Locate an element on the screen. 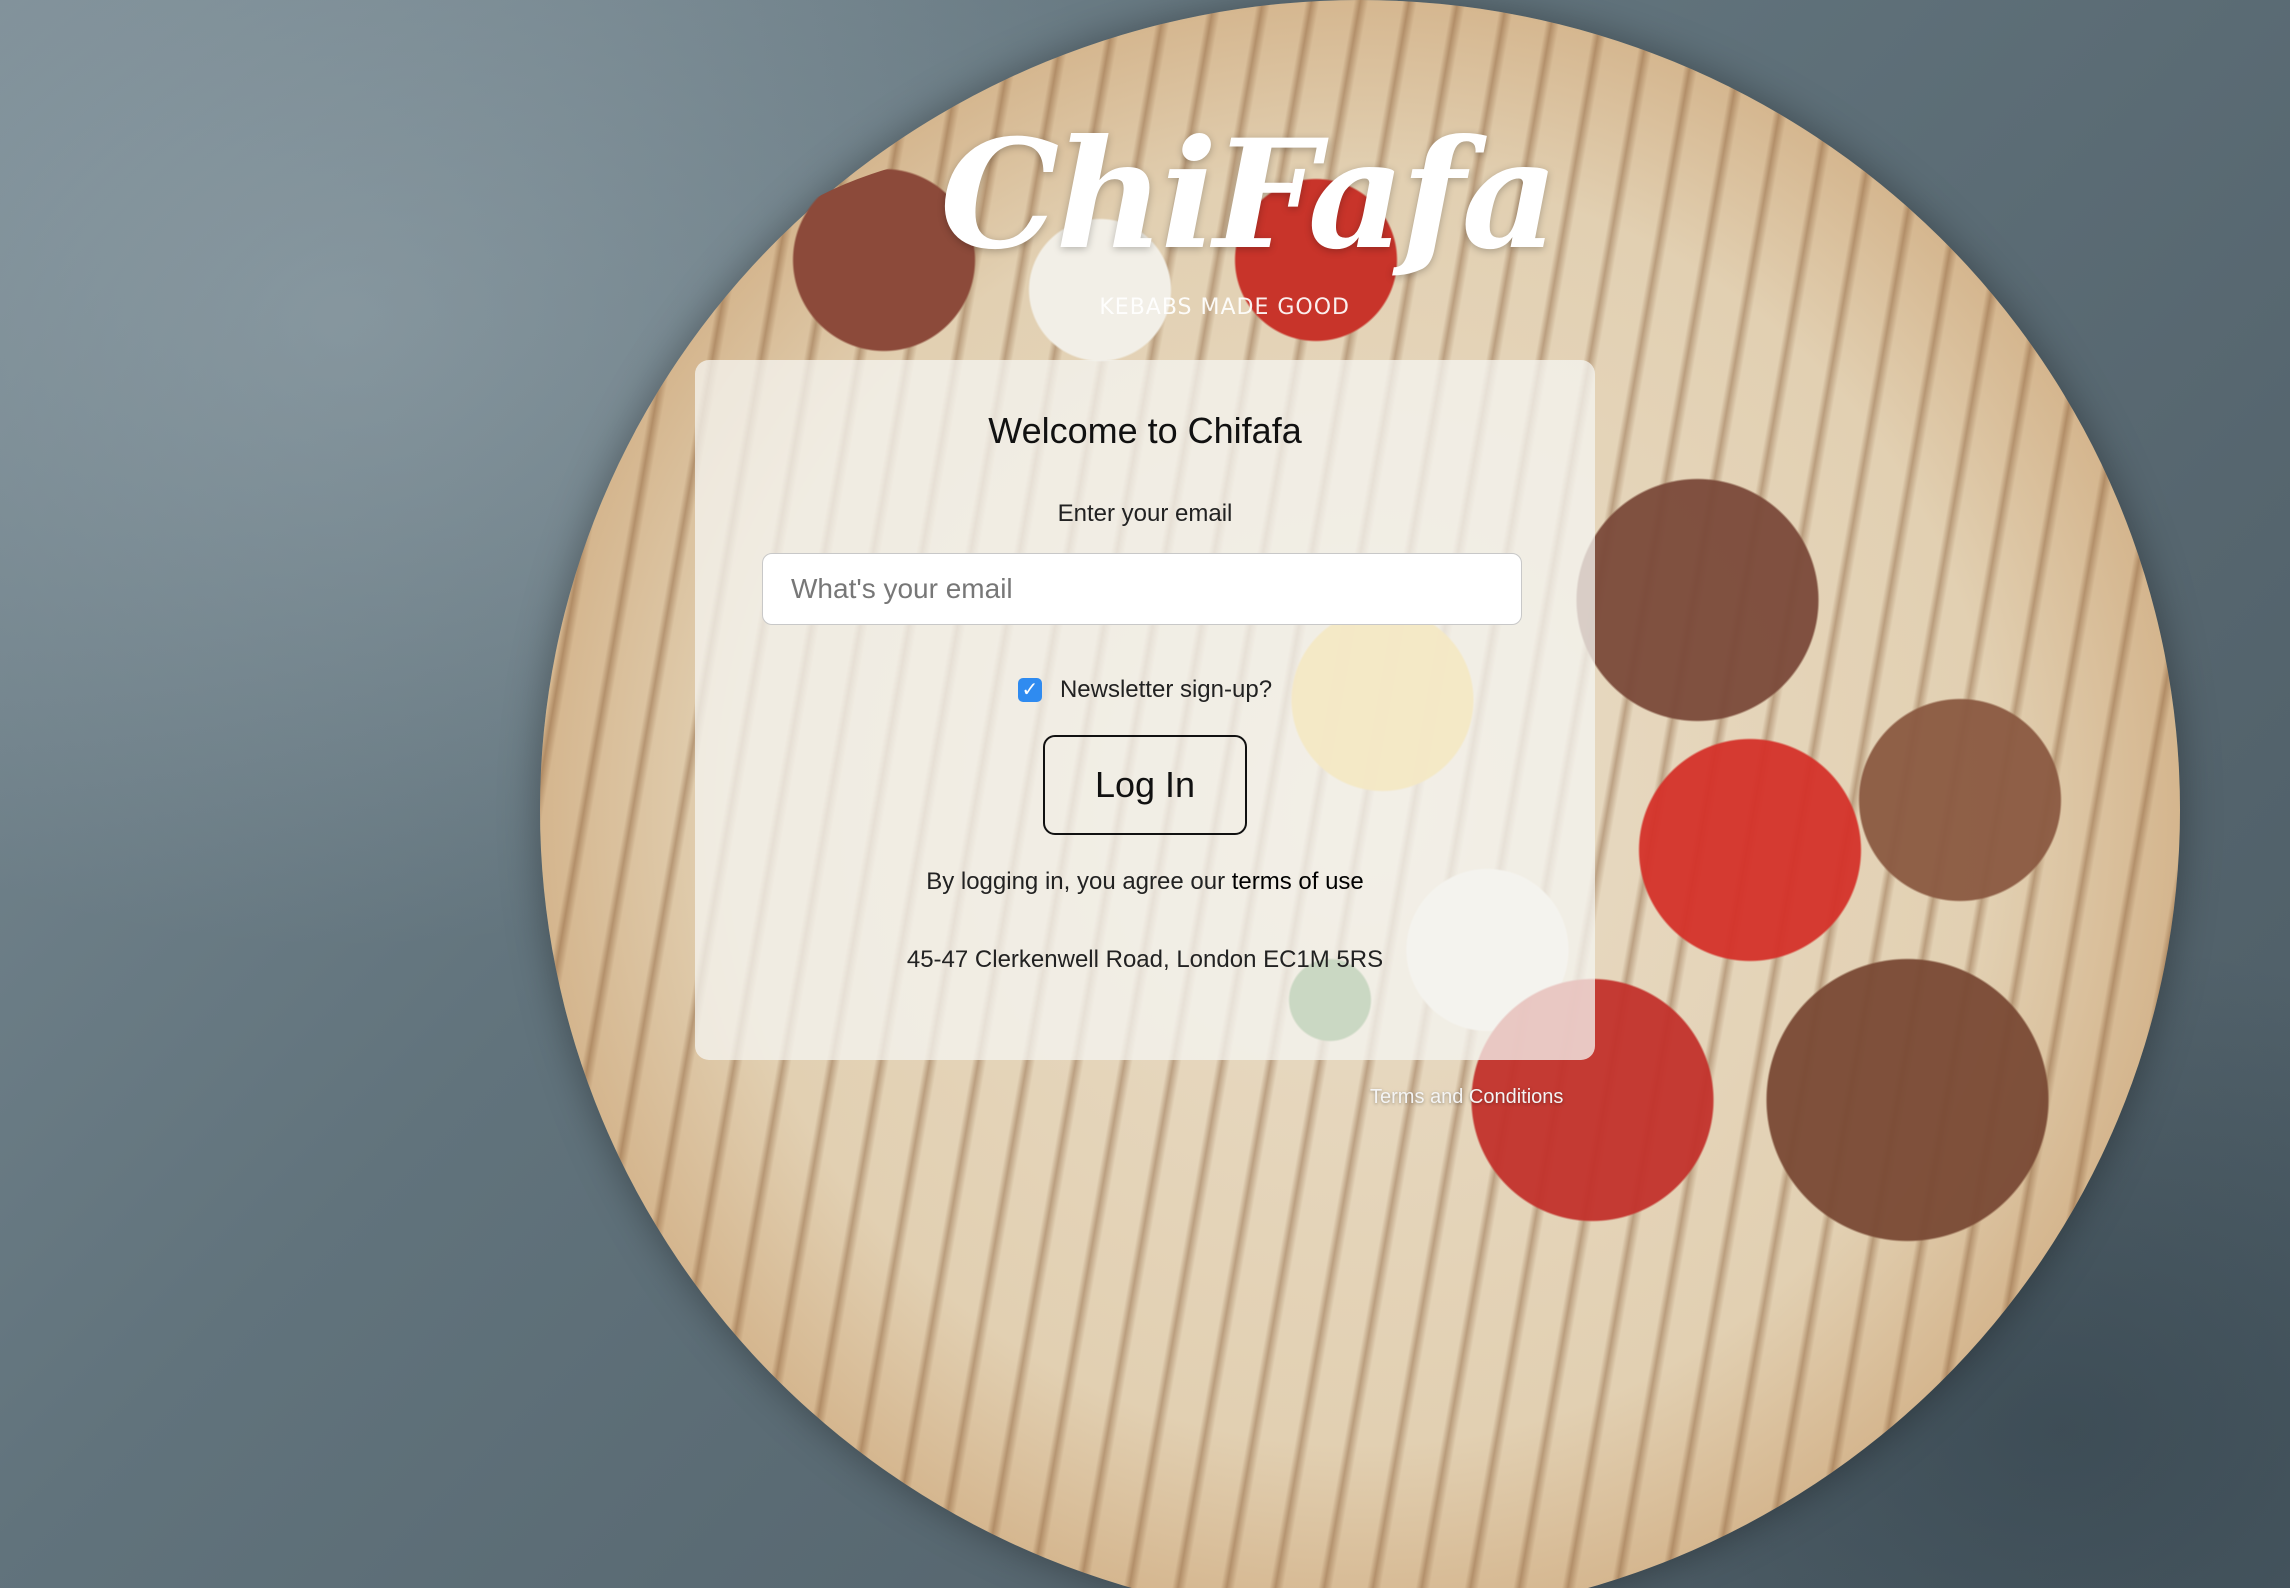 This screenshot has height=1588, width=2290. logo-tagline: KEBABS MADE GOOD is located at coordinates (1224, 307).